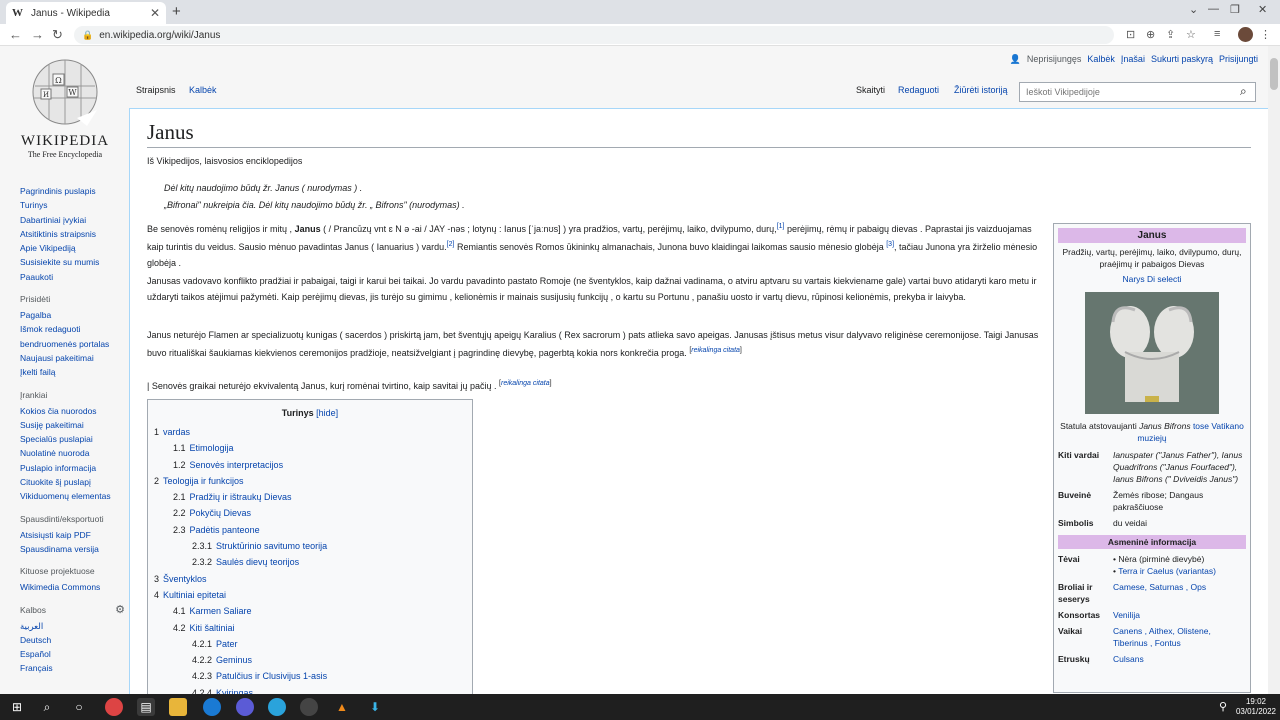 The height and width of the screenshot is (720, 1280). What do you see at coordinates (1179, 659) in the screenshot?
I see `infobox-value: Culsans` at bounding box center [1179, 659].